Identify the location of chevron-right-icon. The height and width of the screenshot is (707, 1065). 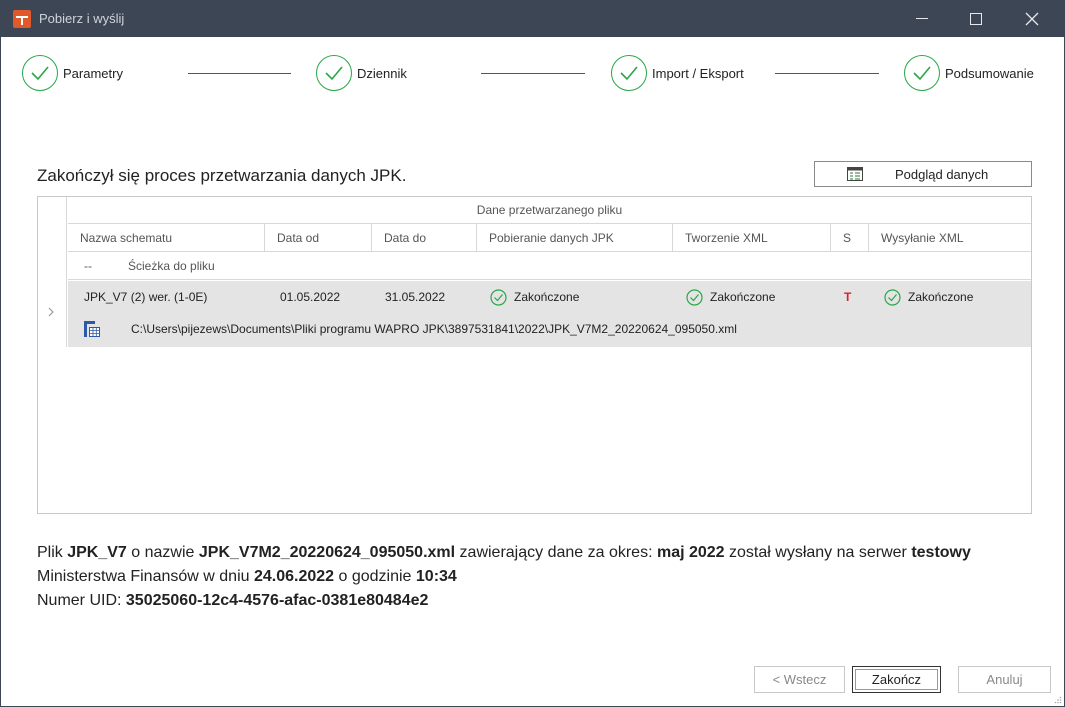
(51, 313).